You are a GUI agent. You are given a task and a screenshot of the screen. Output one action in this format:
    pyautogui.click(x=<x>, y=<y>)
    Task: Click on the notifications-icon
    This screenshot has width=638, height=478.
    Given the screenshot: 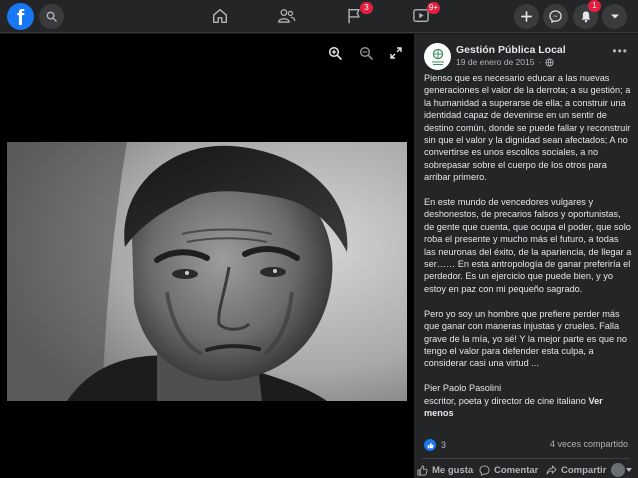 What is the action you would take?
    pyautogui.click(x=585, y=17)
    